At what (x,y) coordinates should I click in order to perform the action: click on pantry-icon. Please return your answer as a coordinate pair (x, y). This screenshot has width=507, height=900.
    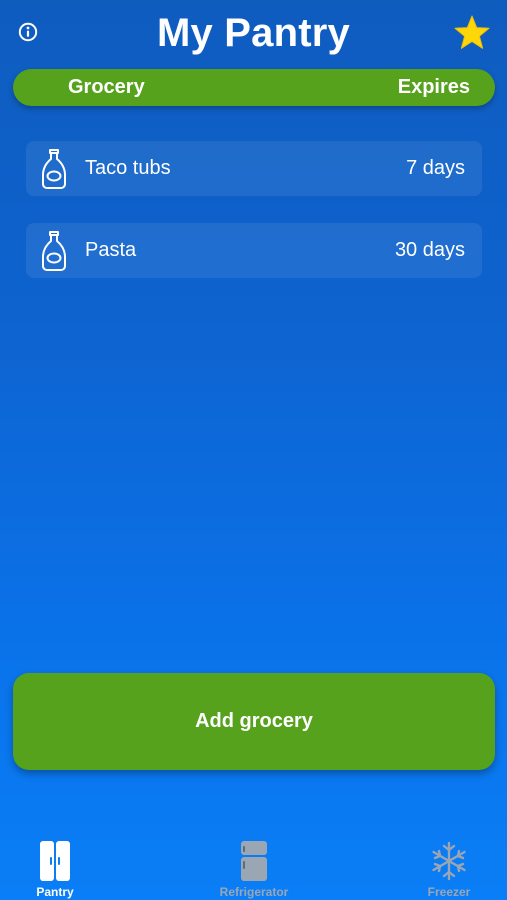
    Looking at the image, I should click on (55, 861).